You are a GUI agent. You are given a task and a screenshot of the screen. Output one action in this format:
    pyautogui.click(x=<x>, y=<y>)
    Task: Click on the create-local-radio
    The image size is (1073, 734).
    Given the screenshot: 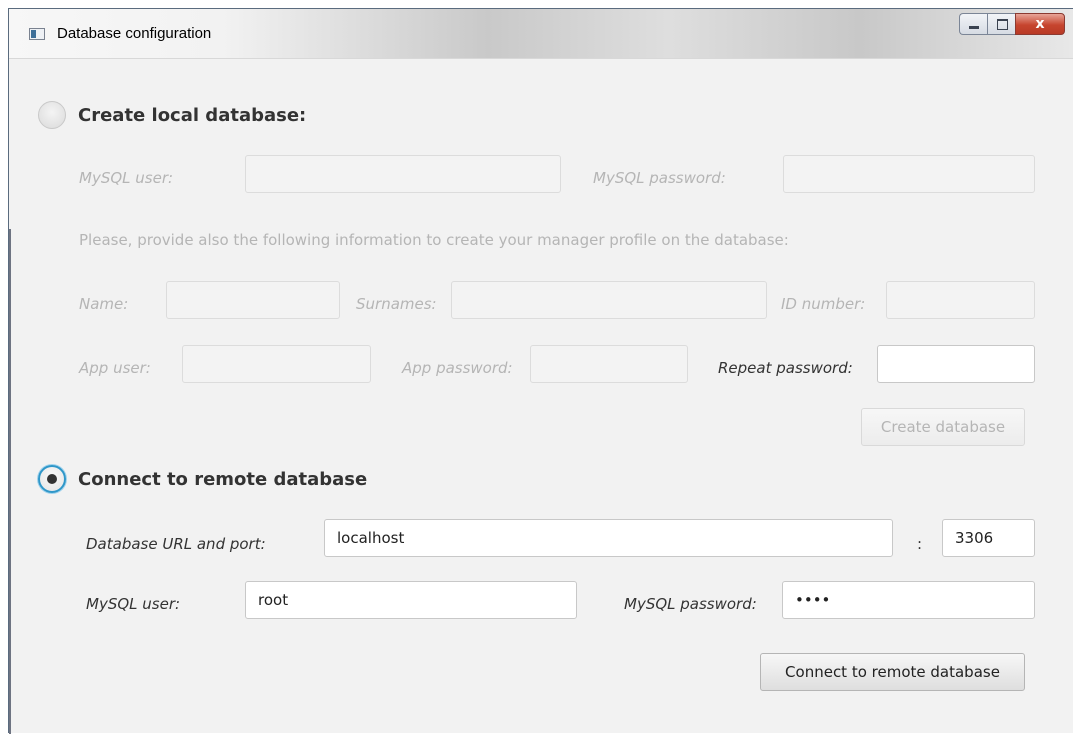 What is the action you would take?
    pyautogui.click(x=52, y=115)
    